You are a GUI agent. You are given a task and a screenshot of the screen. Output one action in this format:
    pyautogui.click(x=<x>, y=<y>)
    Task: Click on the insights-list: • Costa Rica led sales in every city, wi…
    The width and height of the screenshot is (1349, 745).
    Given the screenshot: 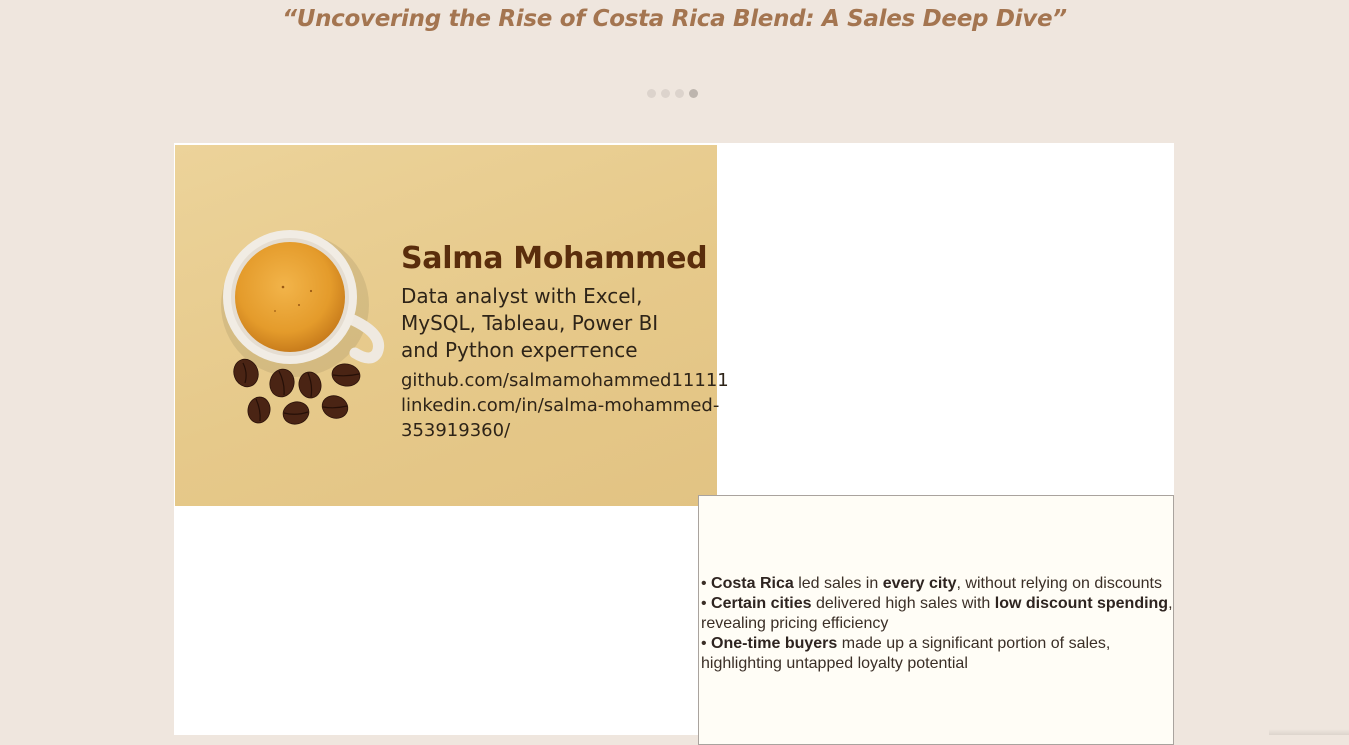 What is the action you would take?
    pyautogui.click(x=938, y=624)
    